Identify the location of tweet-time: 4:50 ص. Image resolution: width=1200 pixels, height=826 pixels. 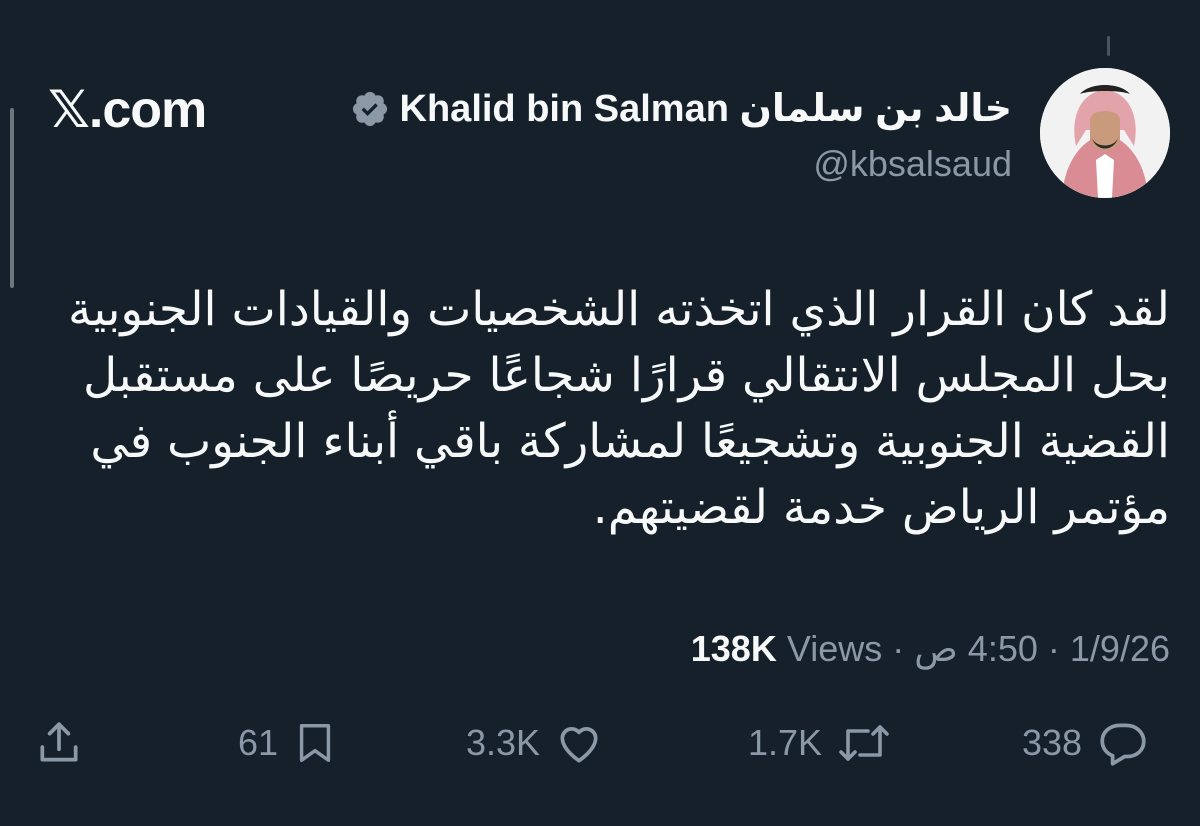
(976, 648).